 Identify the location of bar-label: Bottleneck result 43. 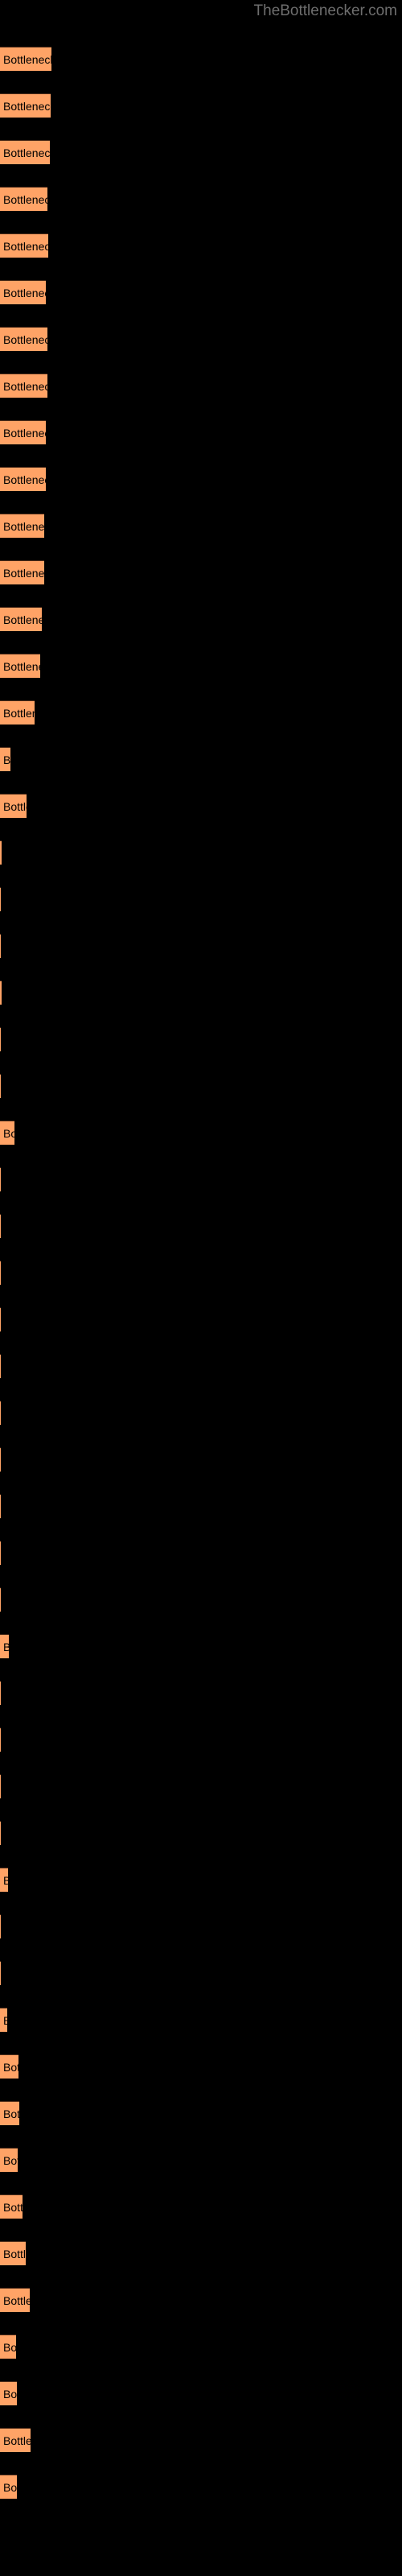
(5, 2020).